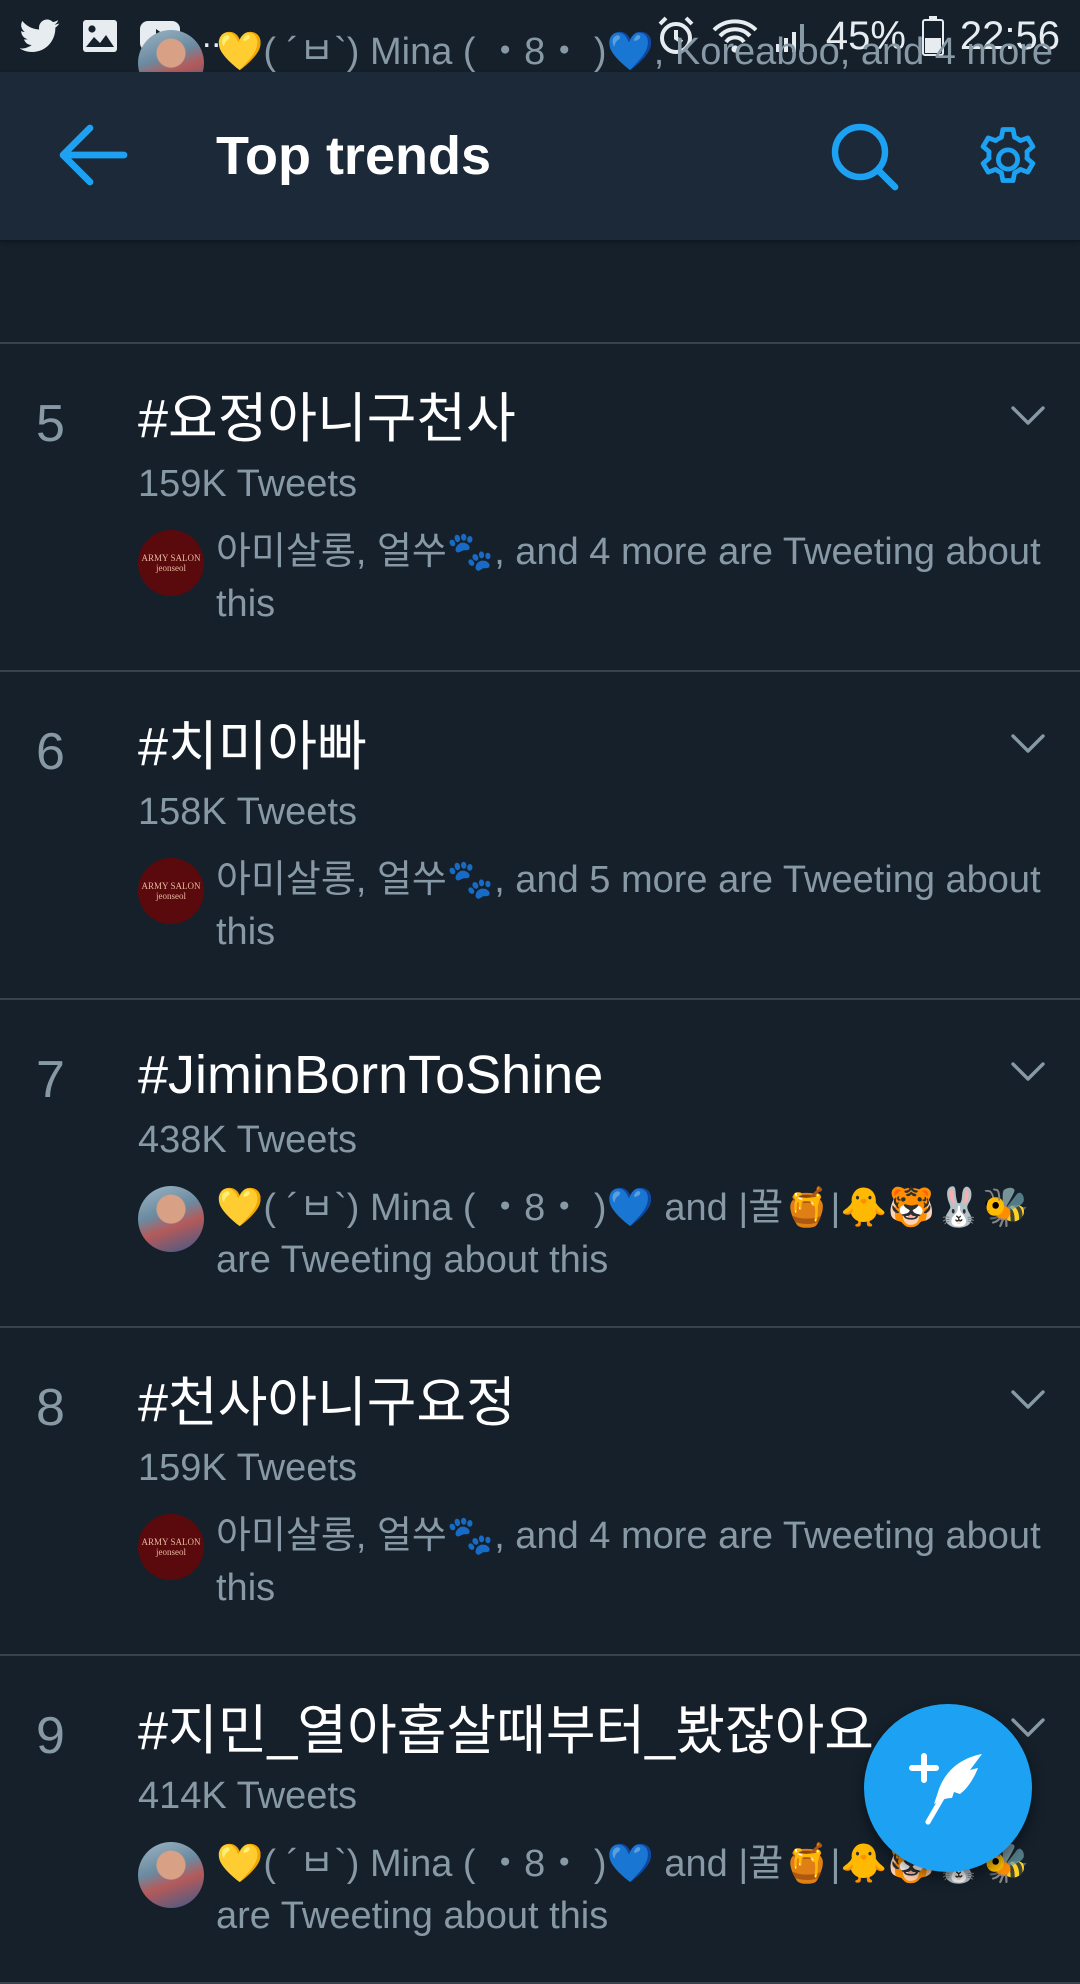 The height and width of the screenshot is (1984, 1080). I want to click on trend-rank: 7, so click(50, 1080).